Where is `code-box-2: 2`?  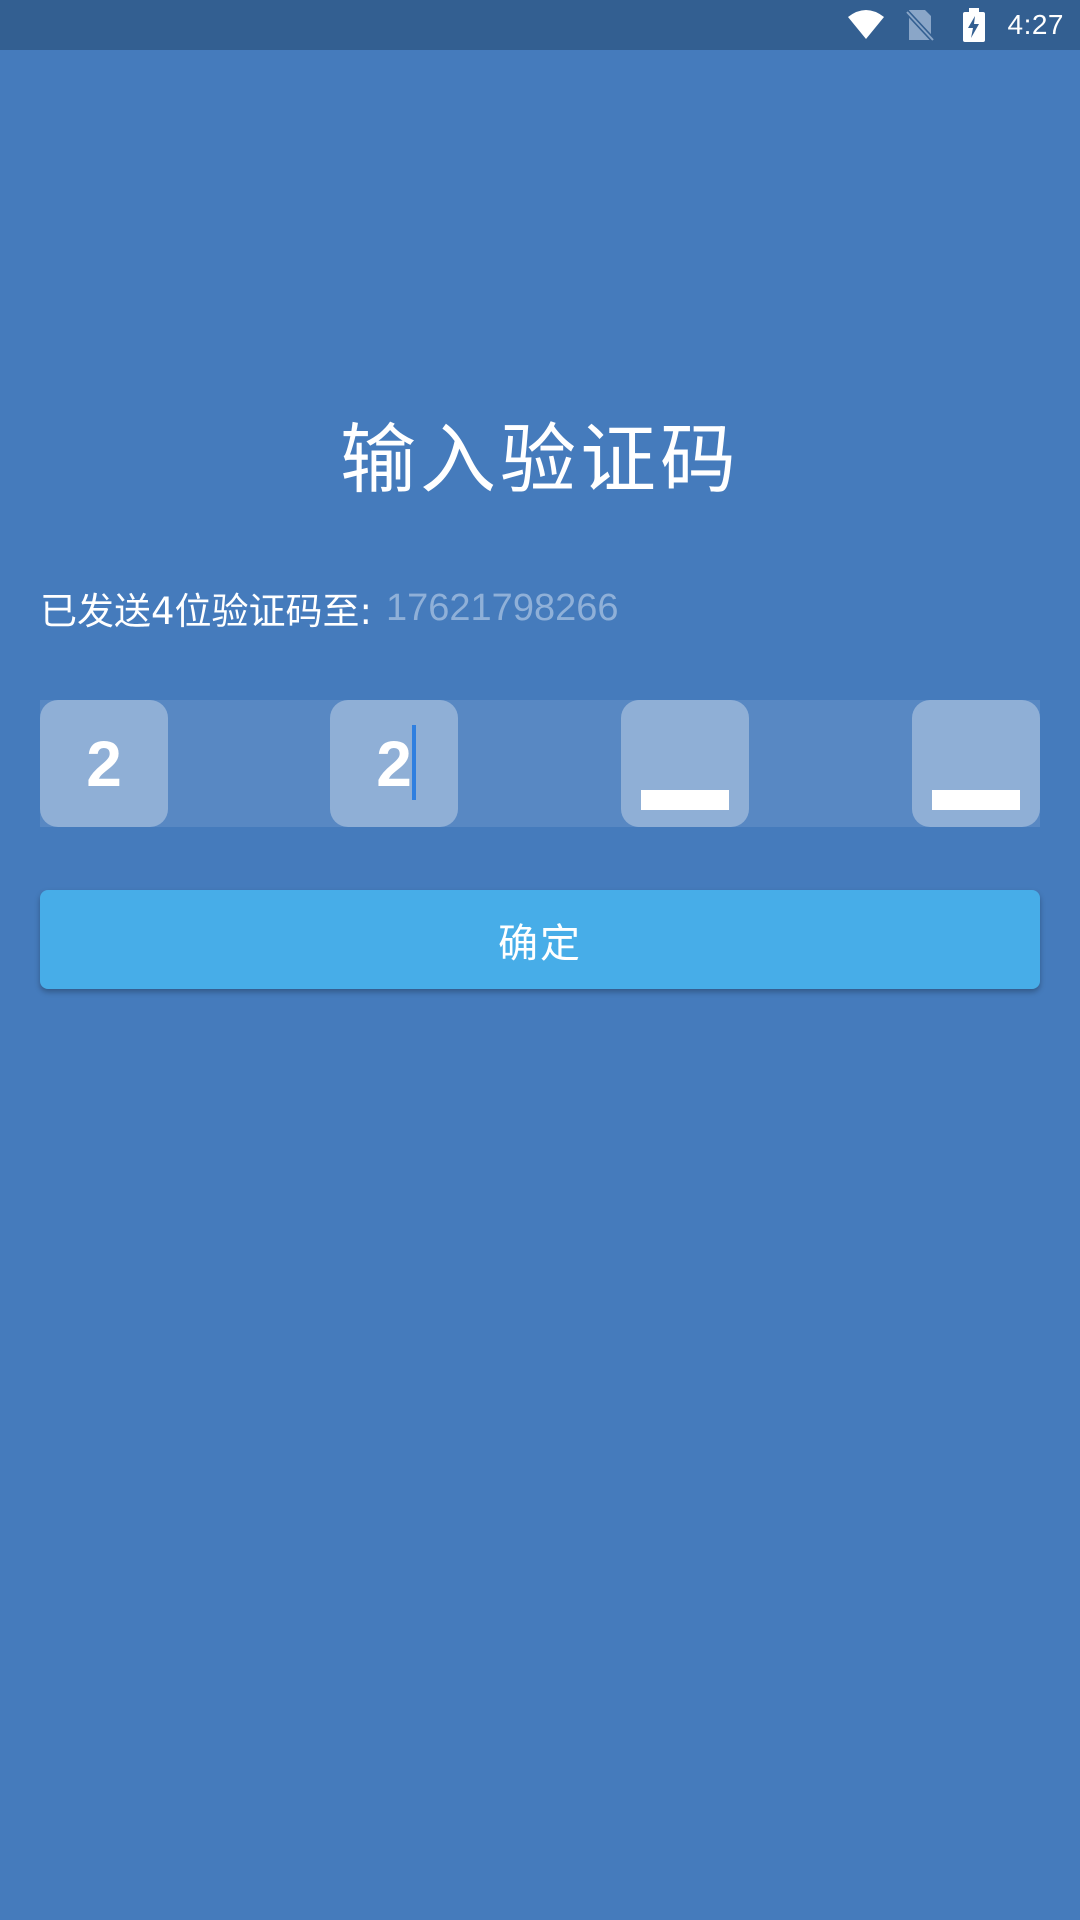 code-box-2: 2 is located at coordinates (394, 763).